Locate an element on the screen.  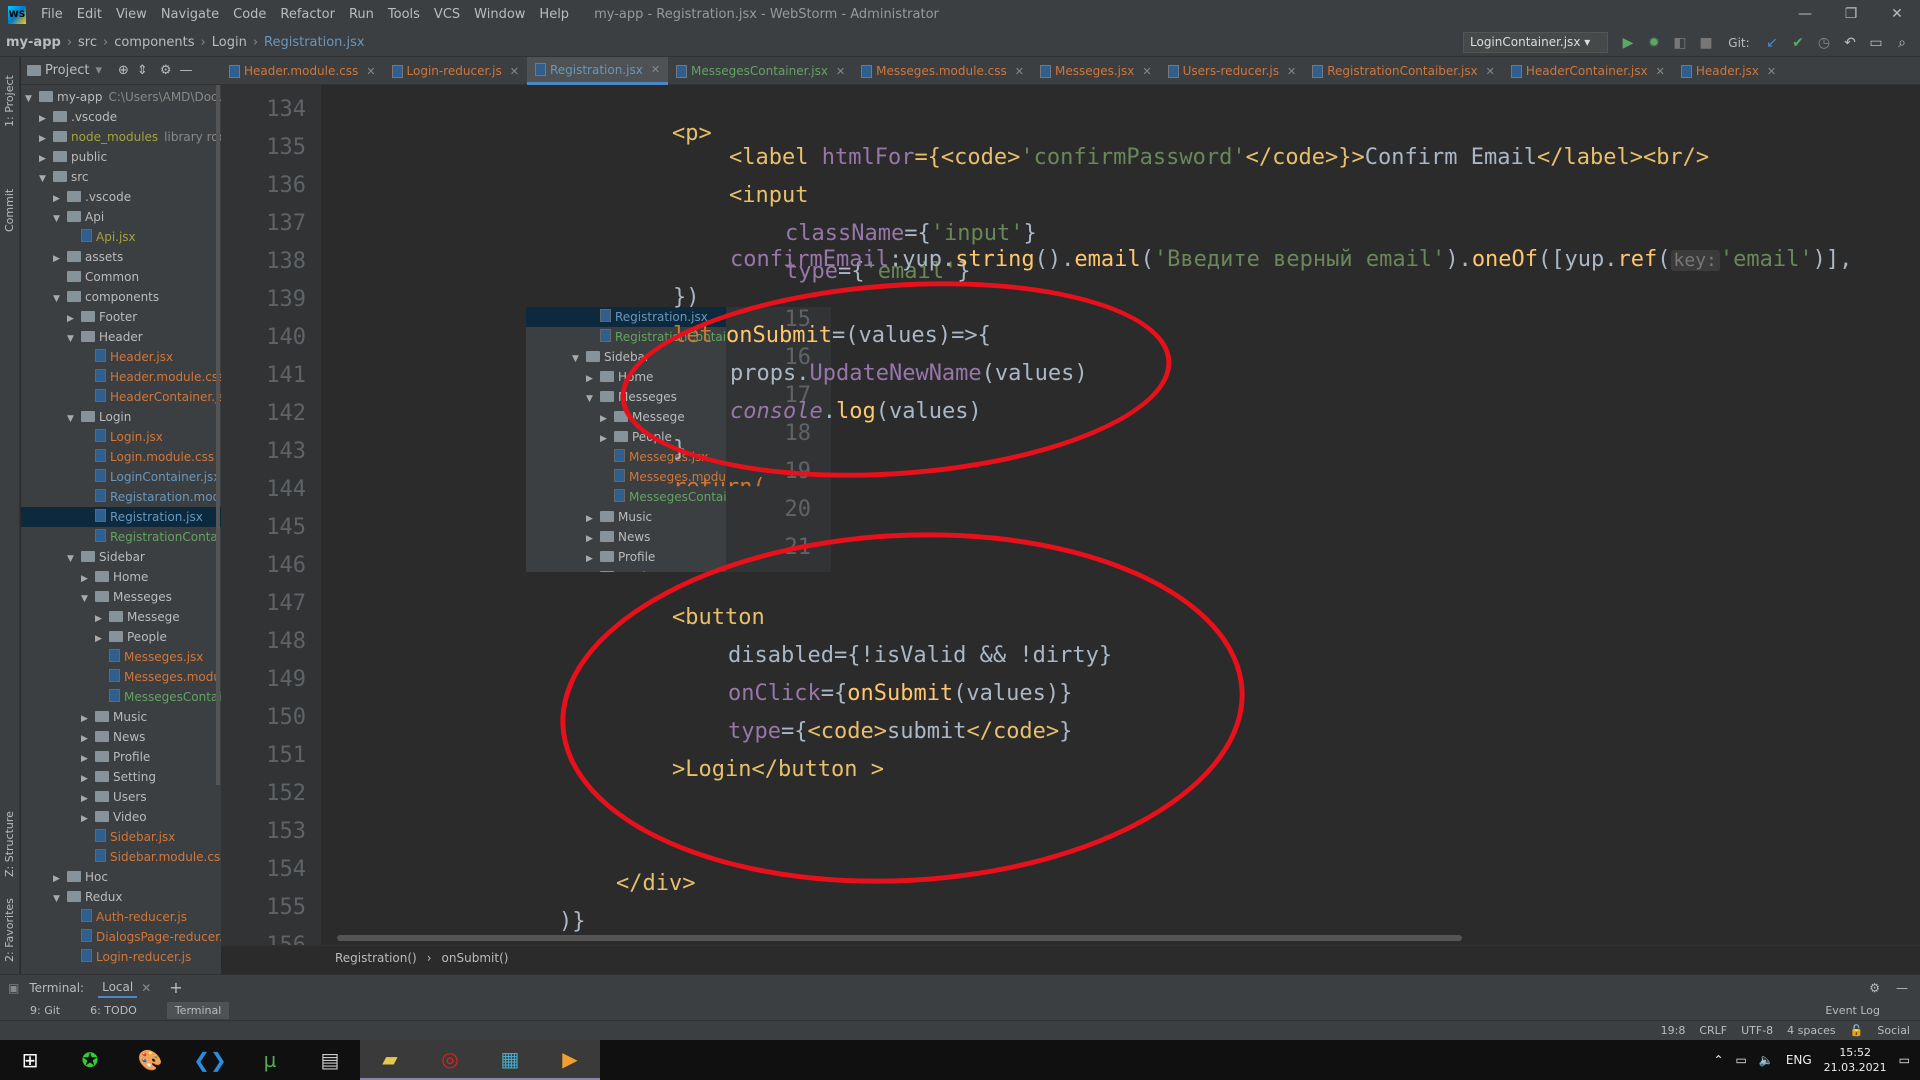
gear-icon: ⚙ is located at coordinates (1874, 988).